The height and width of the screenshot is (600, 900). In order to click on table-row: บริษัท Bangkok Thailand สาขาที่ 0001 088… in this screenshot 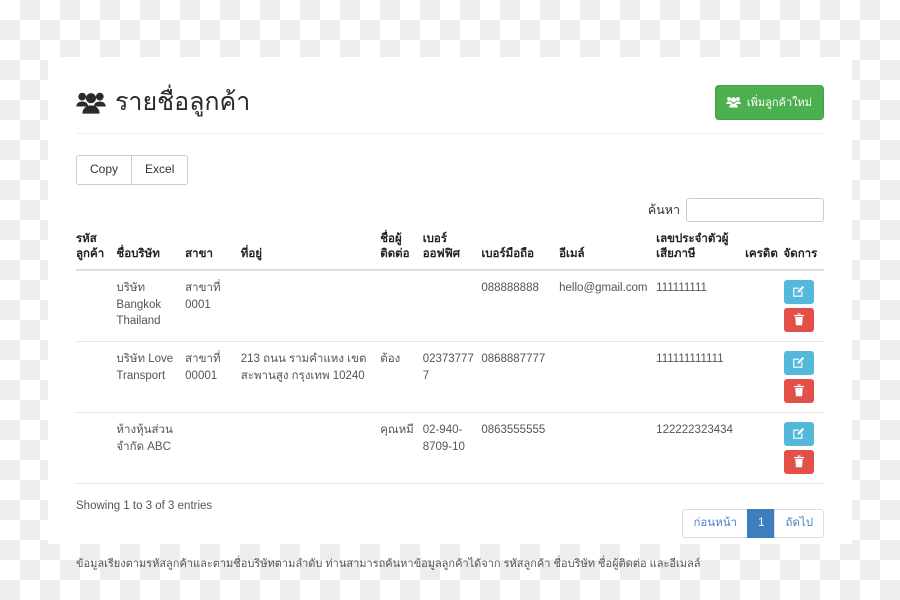, I will do `click(450, 305)`.